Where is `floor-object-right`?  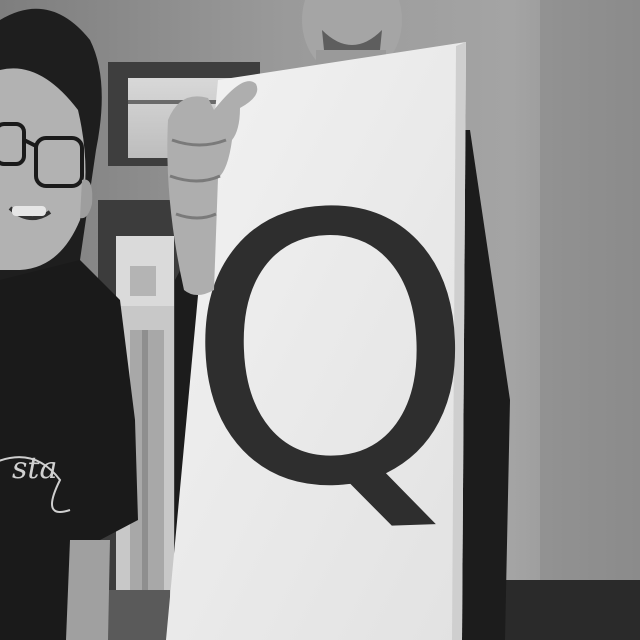 floor-object-right is located at coordinates (570, 610).